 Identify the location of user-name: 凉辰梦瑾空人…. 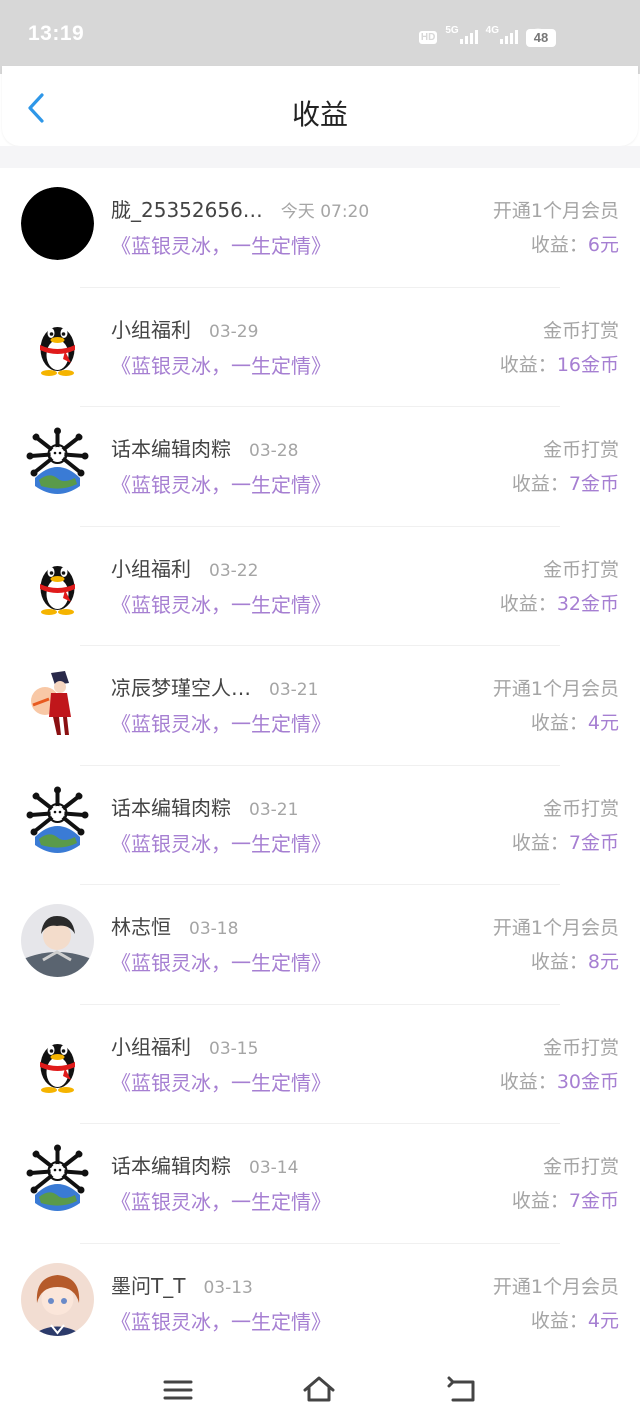
(181, 688).